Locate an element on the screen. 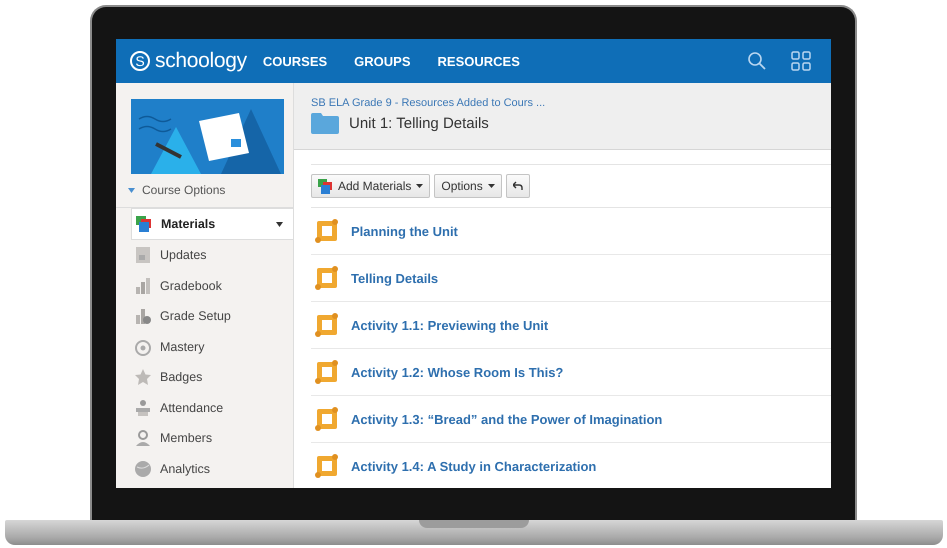  sidebar-item: Updates is located at coordinates (204, 255).